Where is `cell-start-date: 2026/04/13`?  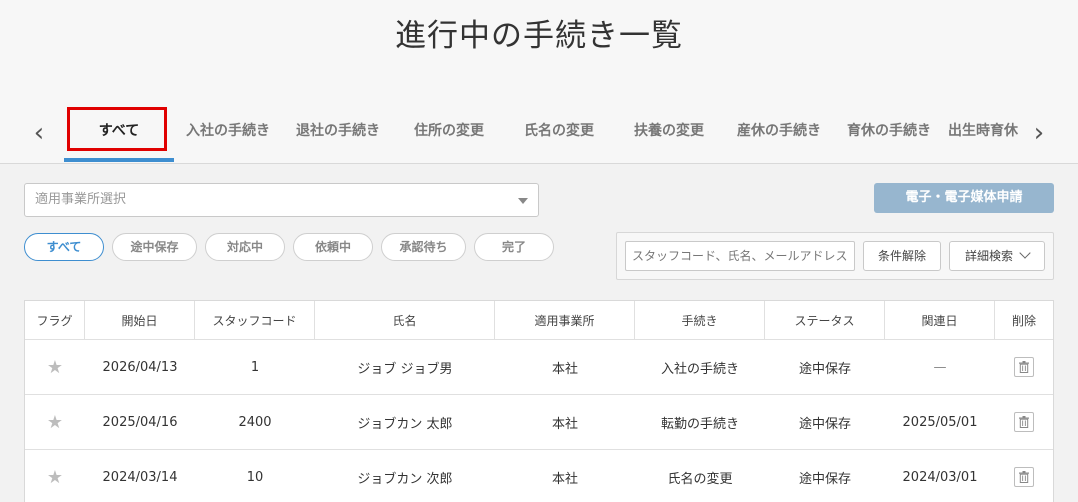
cell-start-date: 2026/04/13 is located at coordinates (140, 367).